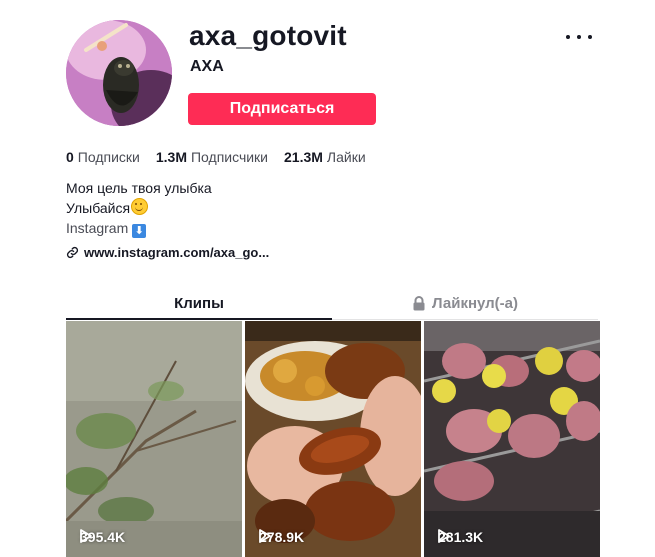 This screenshot has width=655, height=557. Describe the element at coordinates (325, 157) in the screenshot. I see `likes-stat: 21.3M Лайки` at that location.